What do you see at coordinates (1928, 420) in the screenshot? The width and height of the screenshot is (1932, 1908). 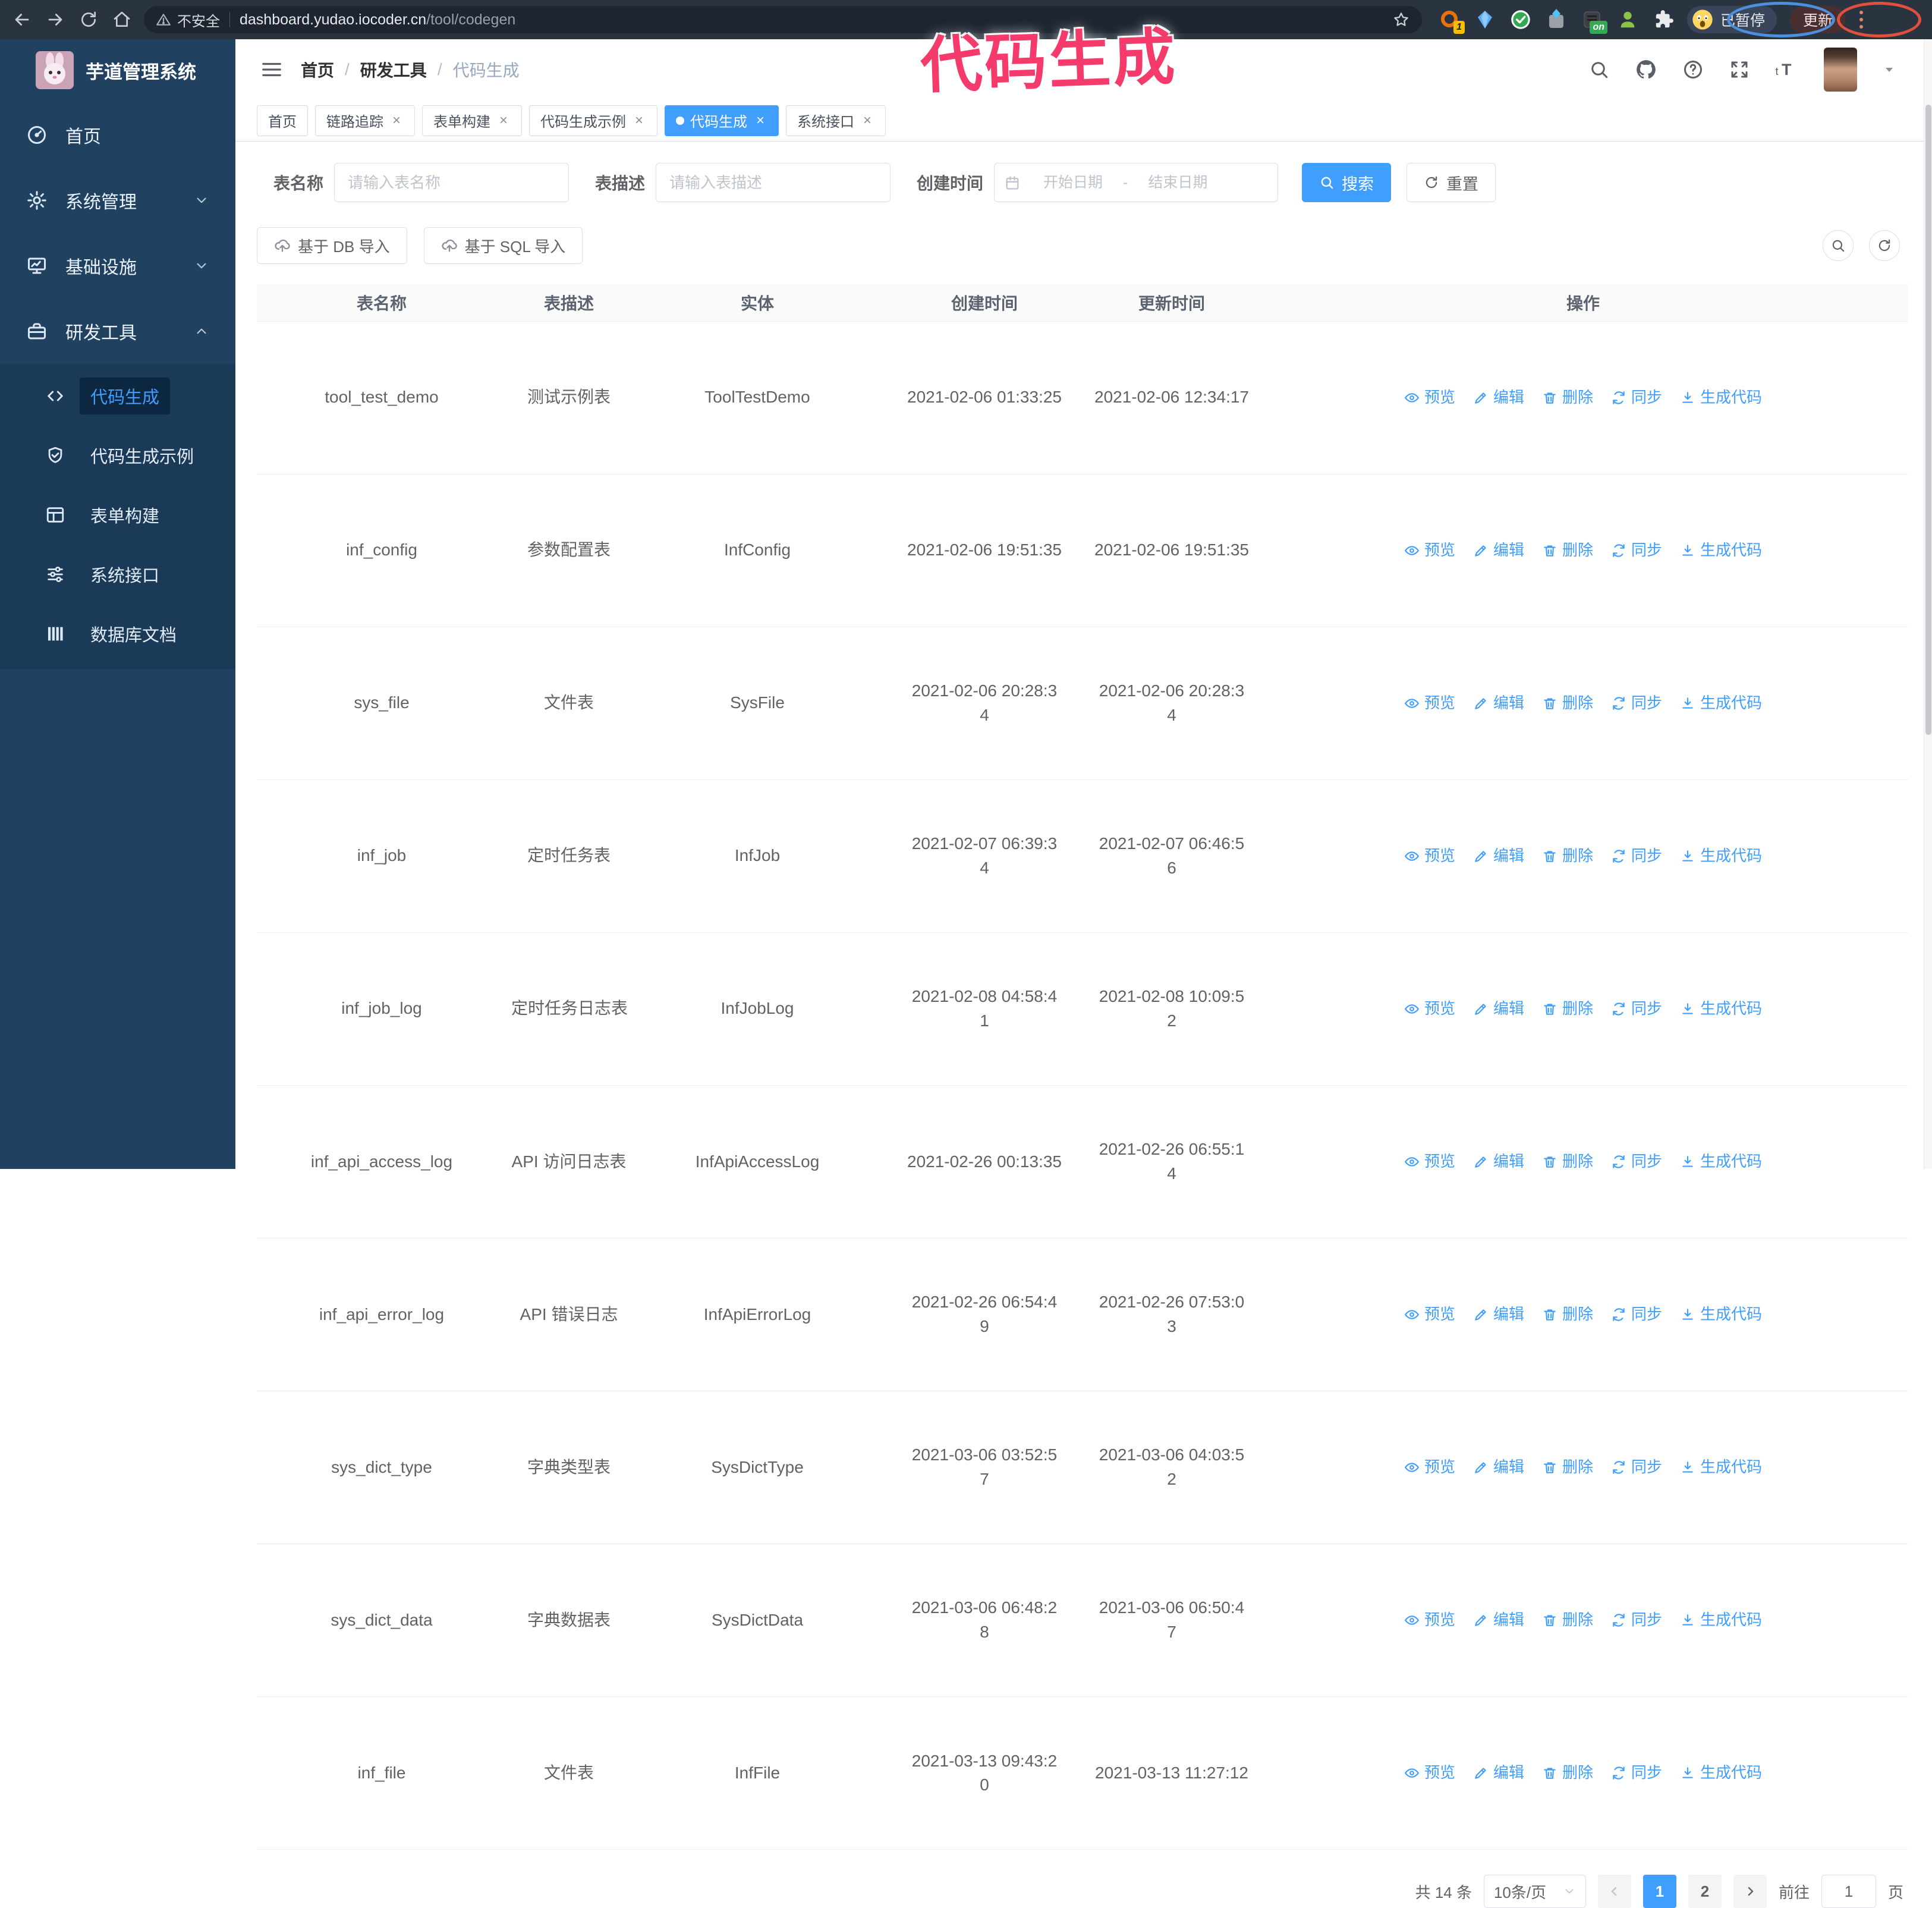 I see `scrollbar-thumb` at bounding box center [1928, 420].